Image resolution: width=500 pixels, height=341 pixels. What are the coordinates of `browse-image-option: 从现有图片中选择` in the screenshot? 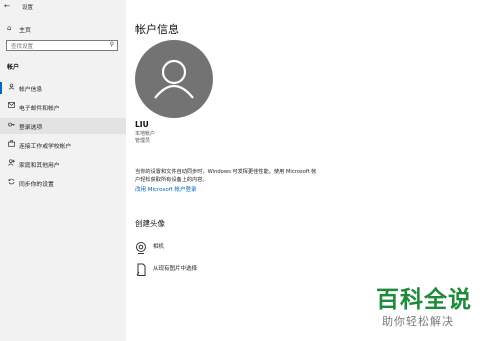 It's located at (215, 270).